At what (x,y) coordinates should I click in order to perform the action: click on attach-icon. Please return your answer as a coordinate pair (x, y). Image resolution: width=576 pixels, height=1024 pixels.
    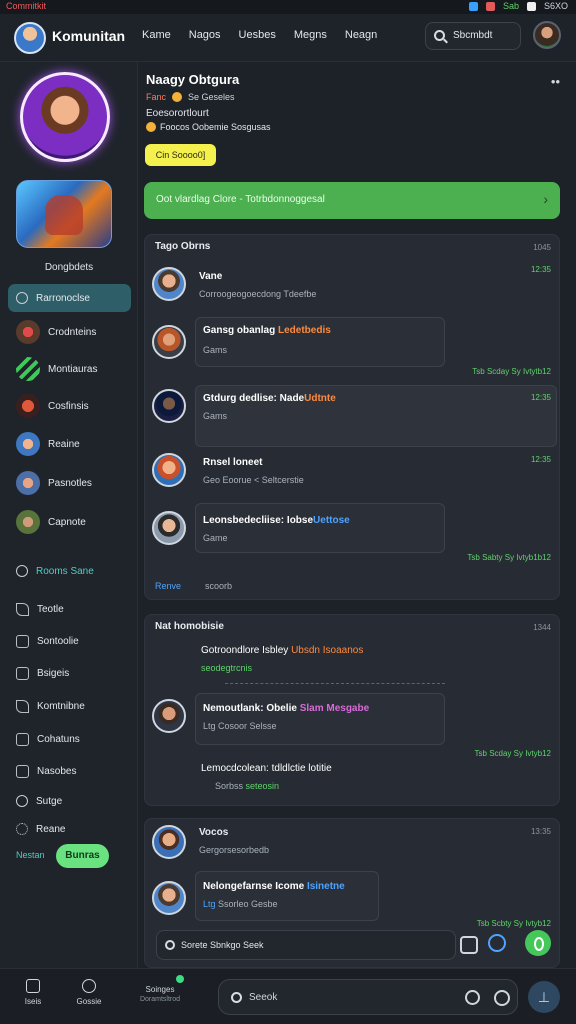
    Looking at the image, I should click on (469, 945).